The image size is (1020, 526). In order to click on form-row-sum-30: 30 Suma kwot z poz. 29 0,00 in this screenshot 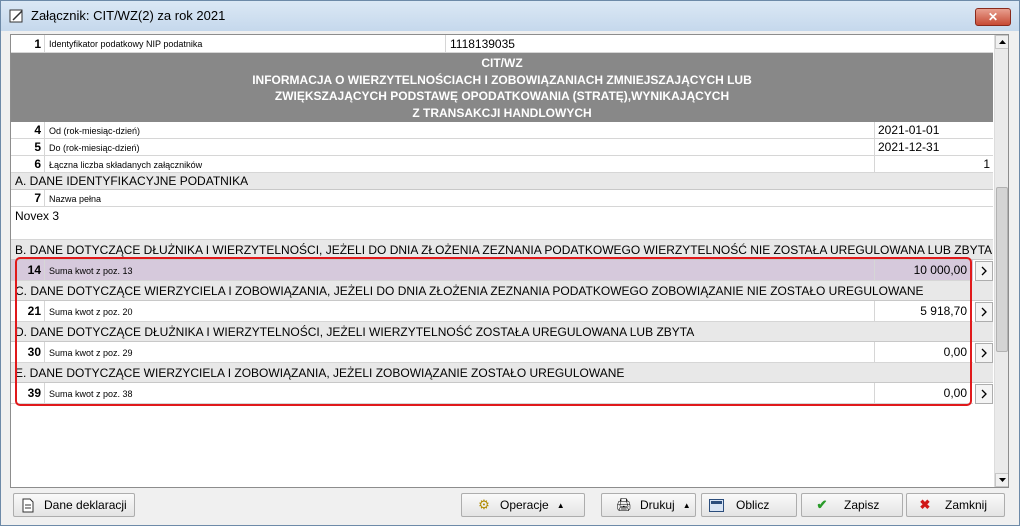, I will do `click(492, 352)`.